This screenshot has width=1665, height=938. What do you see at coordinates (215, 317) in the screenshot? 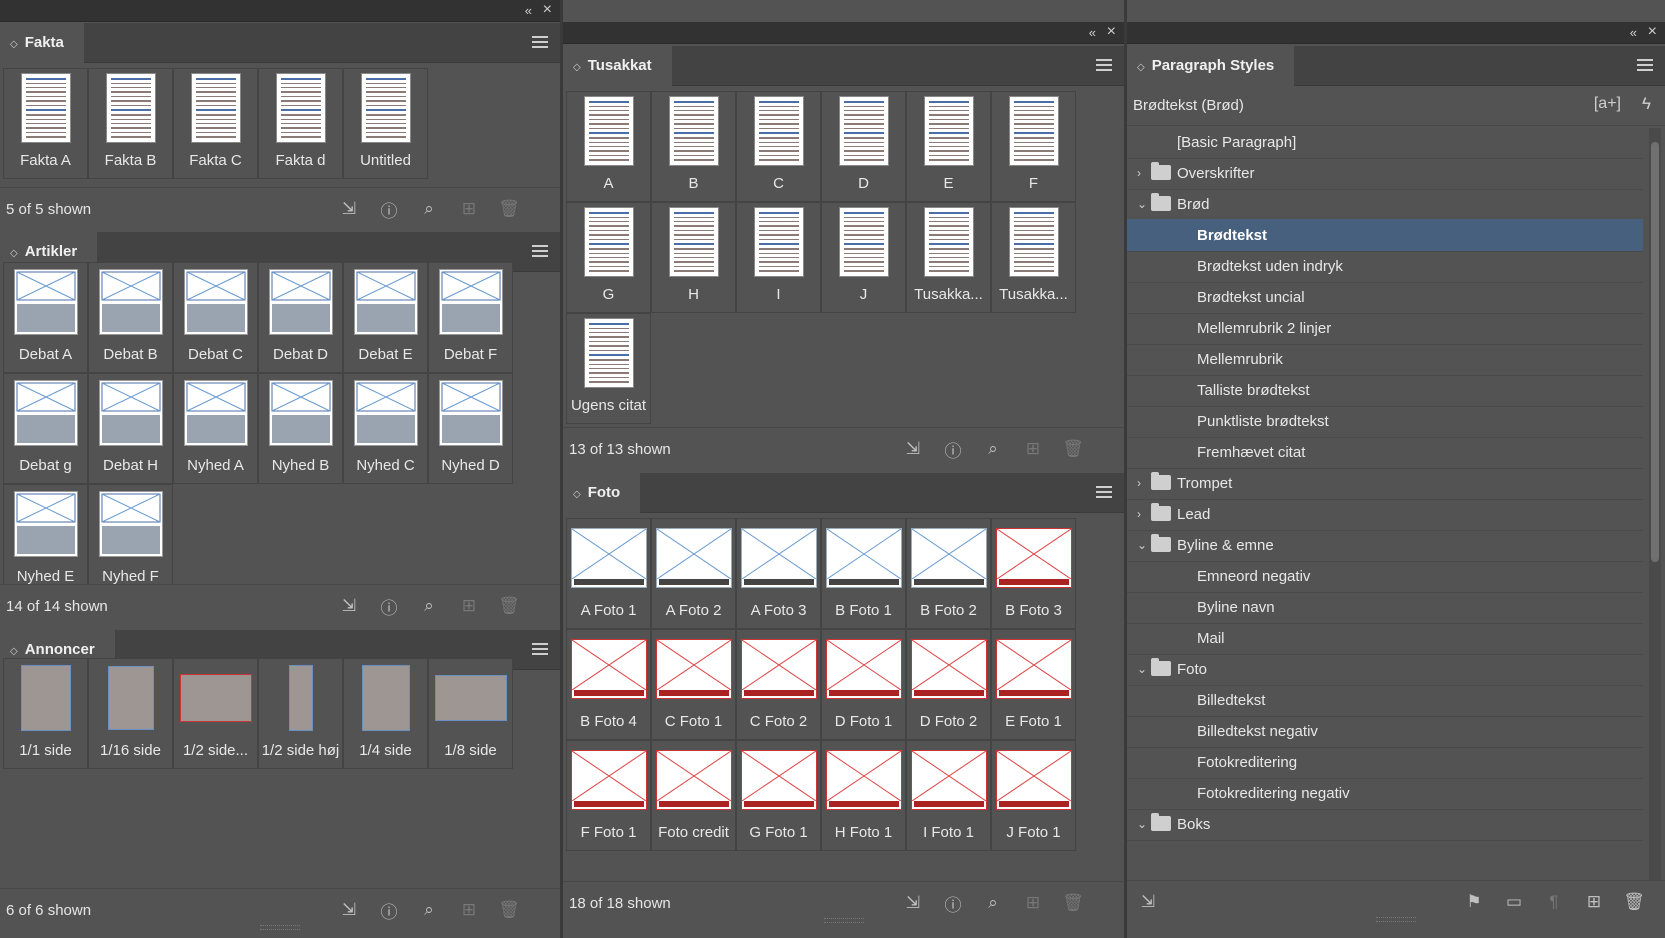
I see `library-item: Debat C` at bounding box center [215, 317].